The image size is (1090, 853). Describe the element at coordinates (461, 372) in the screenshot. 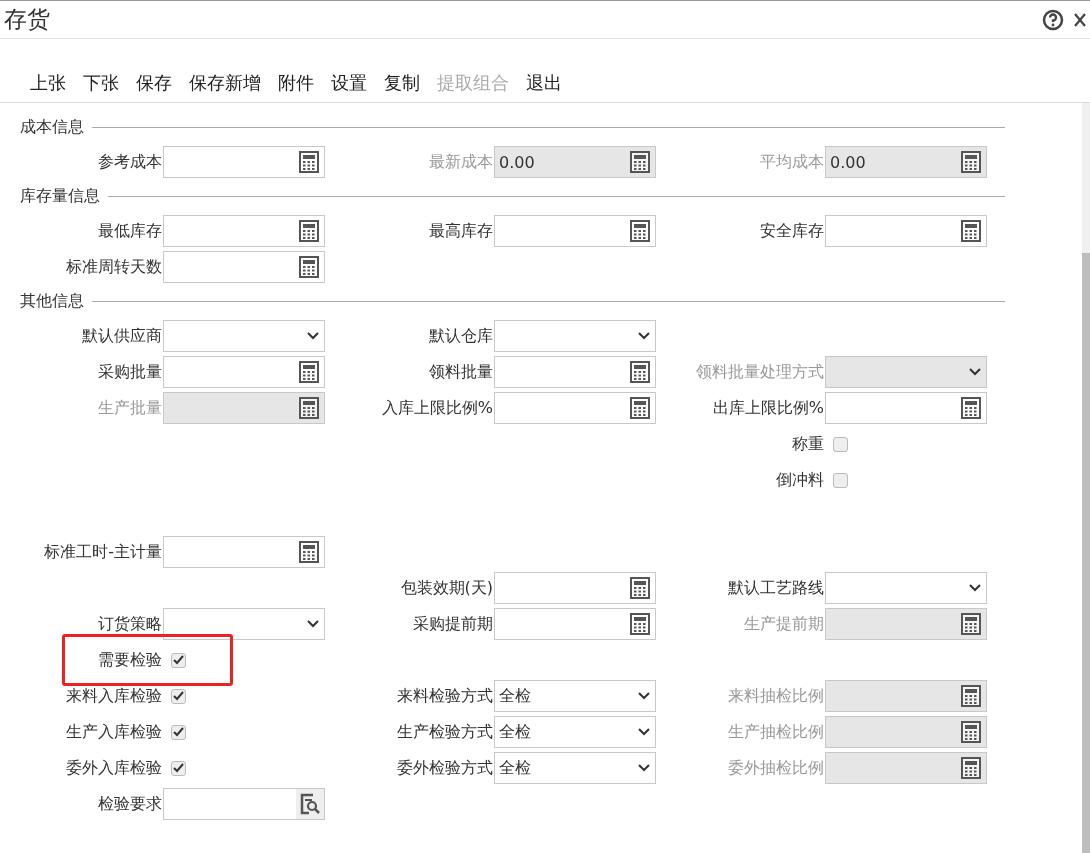

I see `field-label: 领料批量` at that location.